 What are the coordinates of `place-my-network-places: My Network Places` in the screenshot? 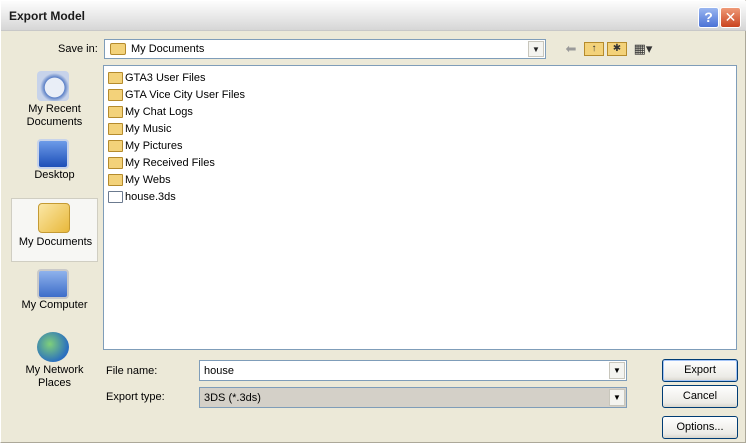 It's located at (54, 359).